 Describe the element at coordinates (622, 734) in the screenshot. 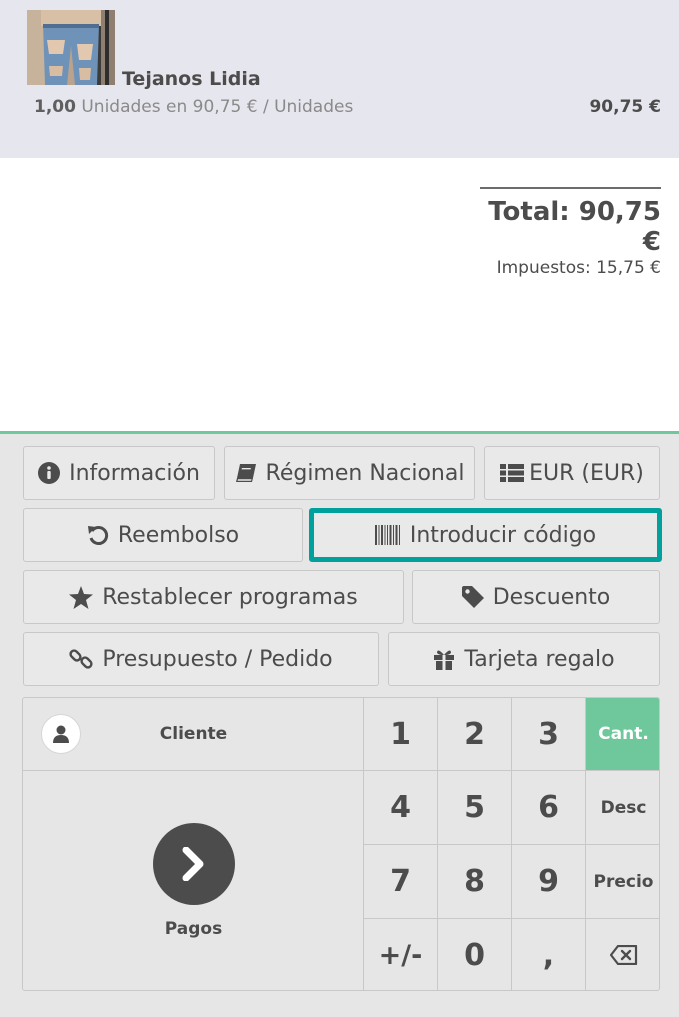

I see `mode-quantity-button: Cant.` at that location.